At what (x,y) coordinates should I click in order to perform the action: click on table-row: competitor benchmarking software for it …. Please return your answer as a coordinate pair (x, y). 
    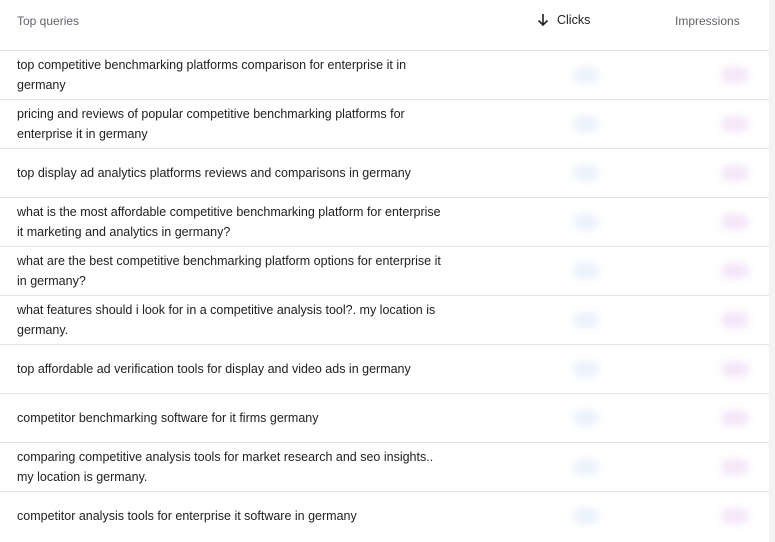
    Looking at the image, I should click on (384, 418).